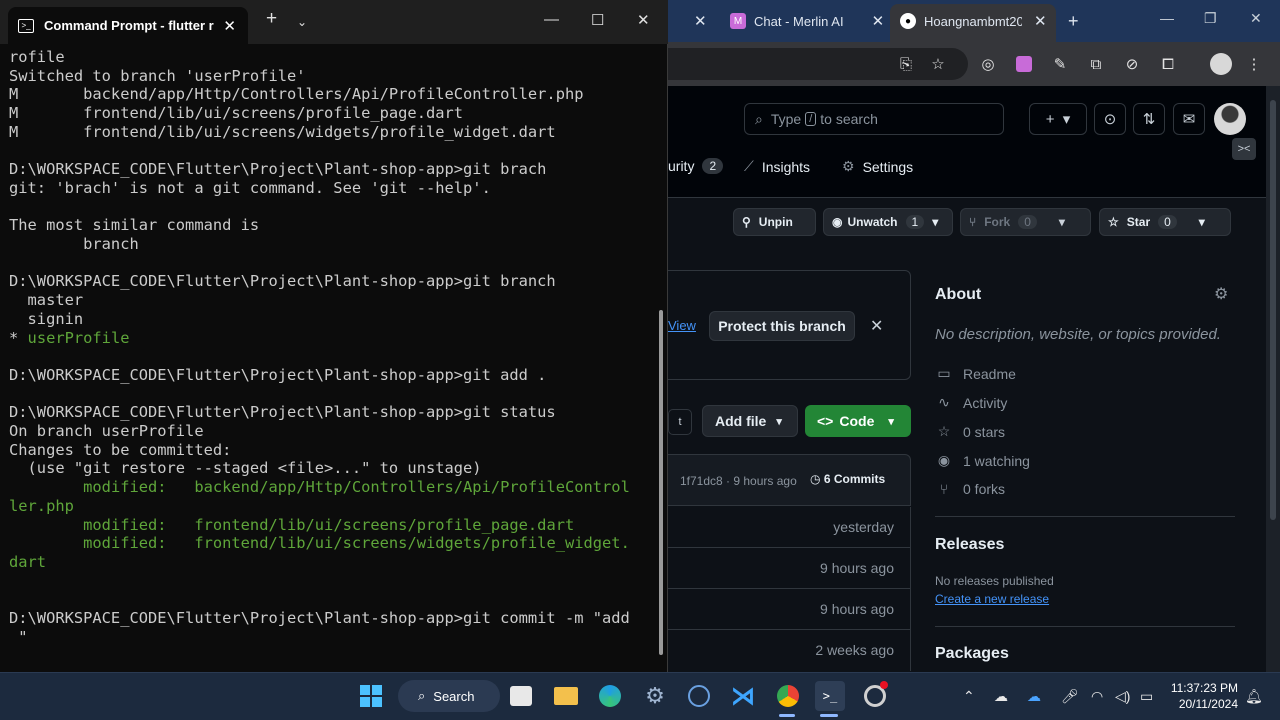 Image resolution: width=1280 pixels, height=720 pixels. What do you see at coordinates (874, 119) in the screenshot?
I see `github-search-input: ⌕ Type / to search` at bounding box center [874, 119].